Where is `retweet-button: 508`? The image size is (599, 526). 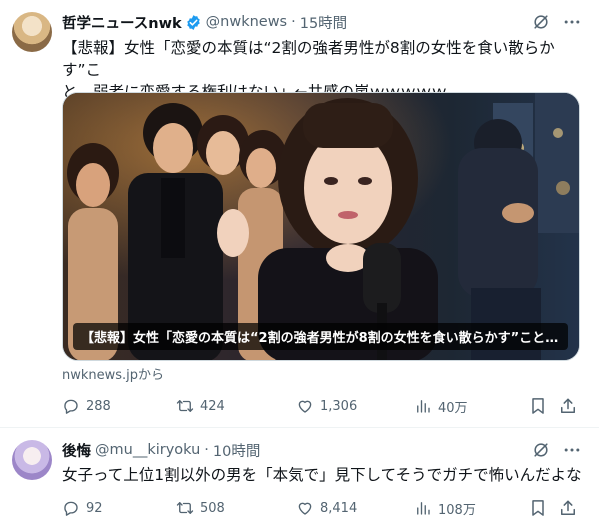 retweet-button: 508 is located at coordinates (200, 508).